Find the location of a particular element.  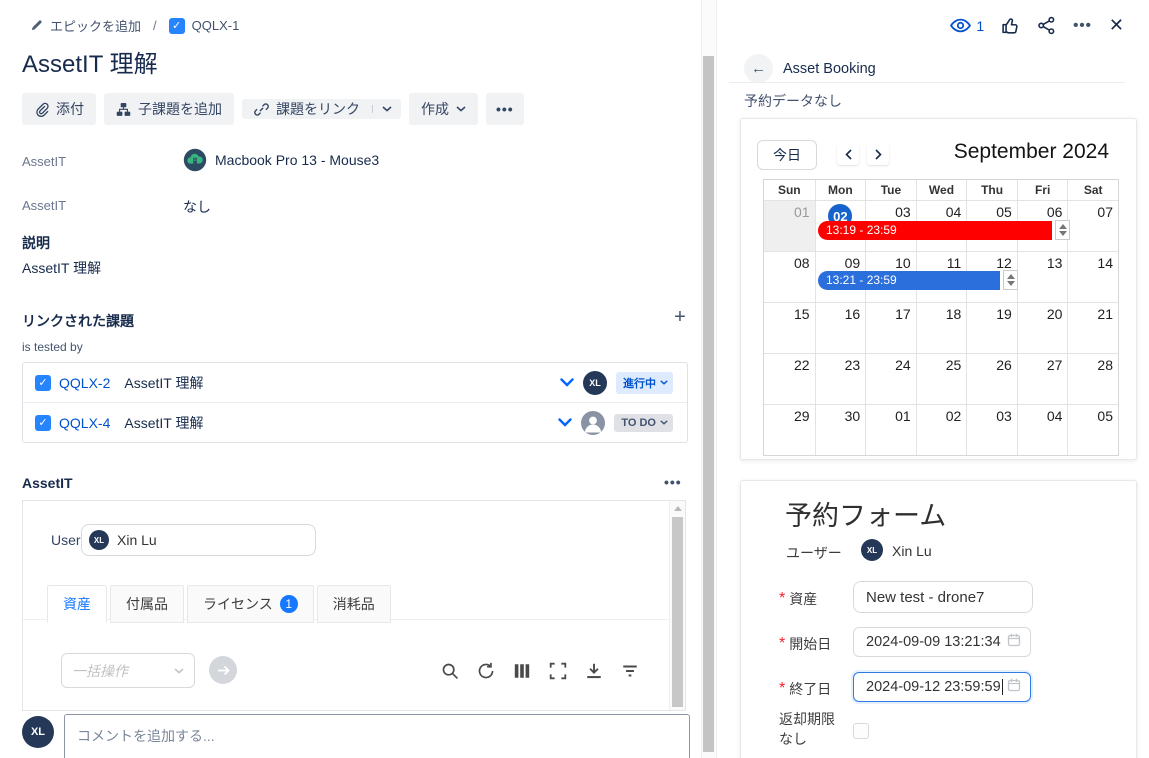

unassigned-avatar is located at coordinates (593, 422).